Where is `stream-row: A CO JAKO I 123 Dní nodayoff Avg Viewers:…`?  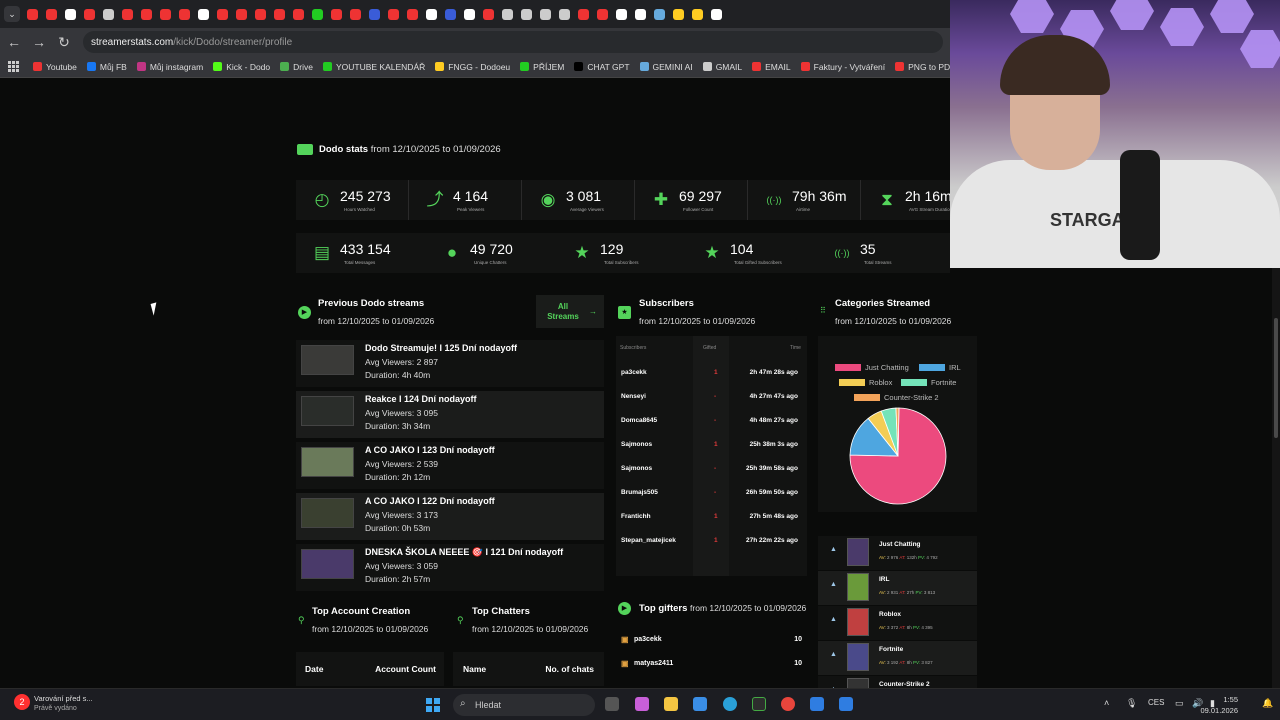
stream-row: A CO JAKO I 123 Dní nodayoff Avg Viewers:… is located at coordinates (450, 465).